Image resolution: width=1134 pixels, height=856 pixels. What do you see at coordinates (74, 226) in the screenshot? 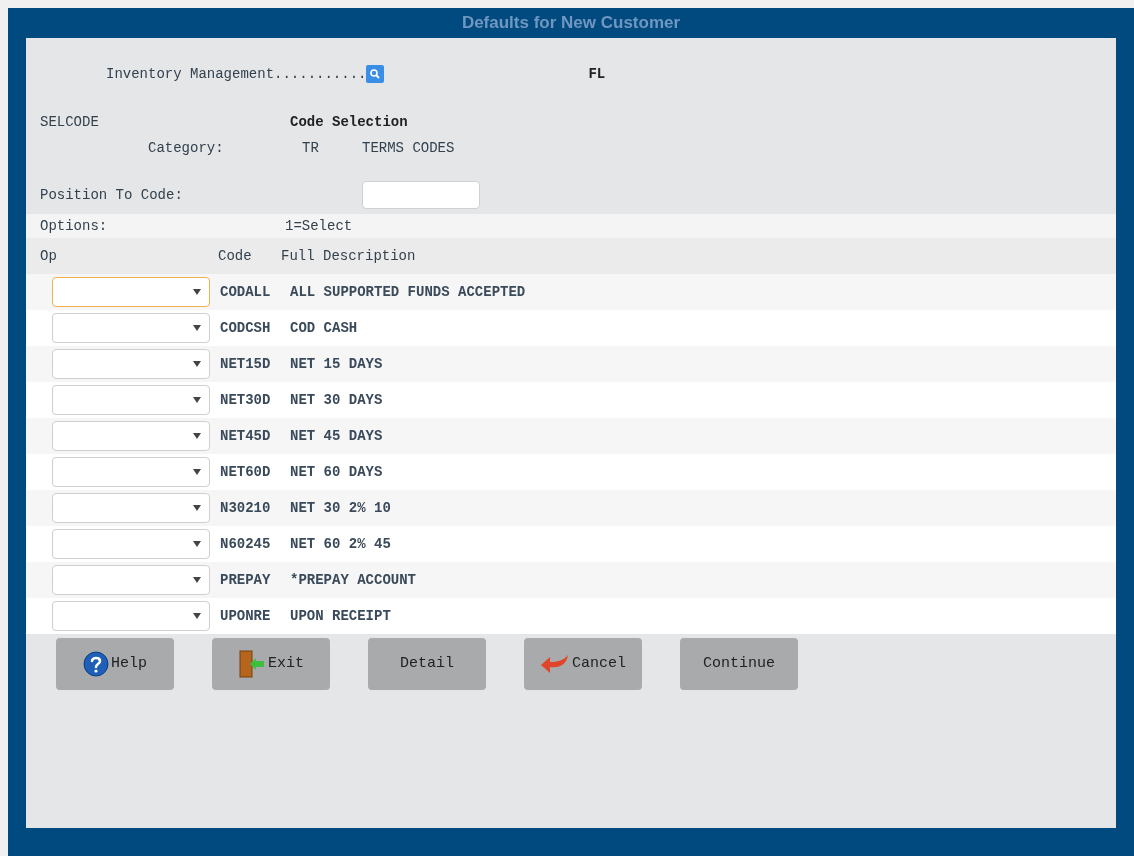
I see `options-label: Options:` at bounding box center [74, 226].